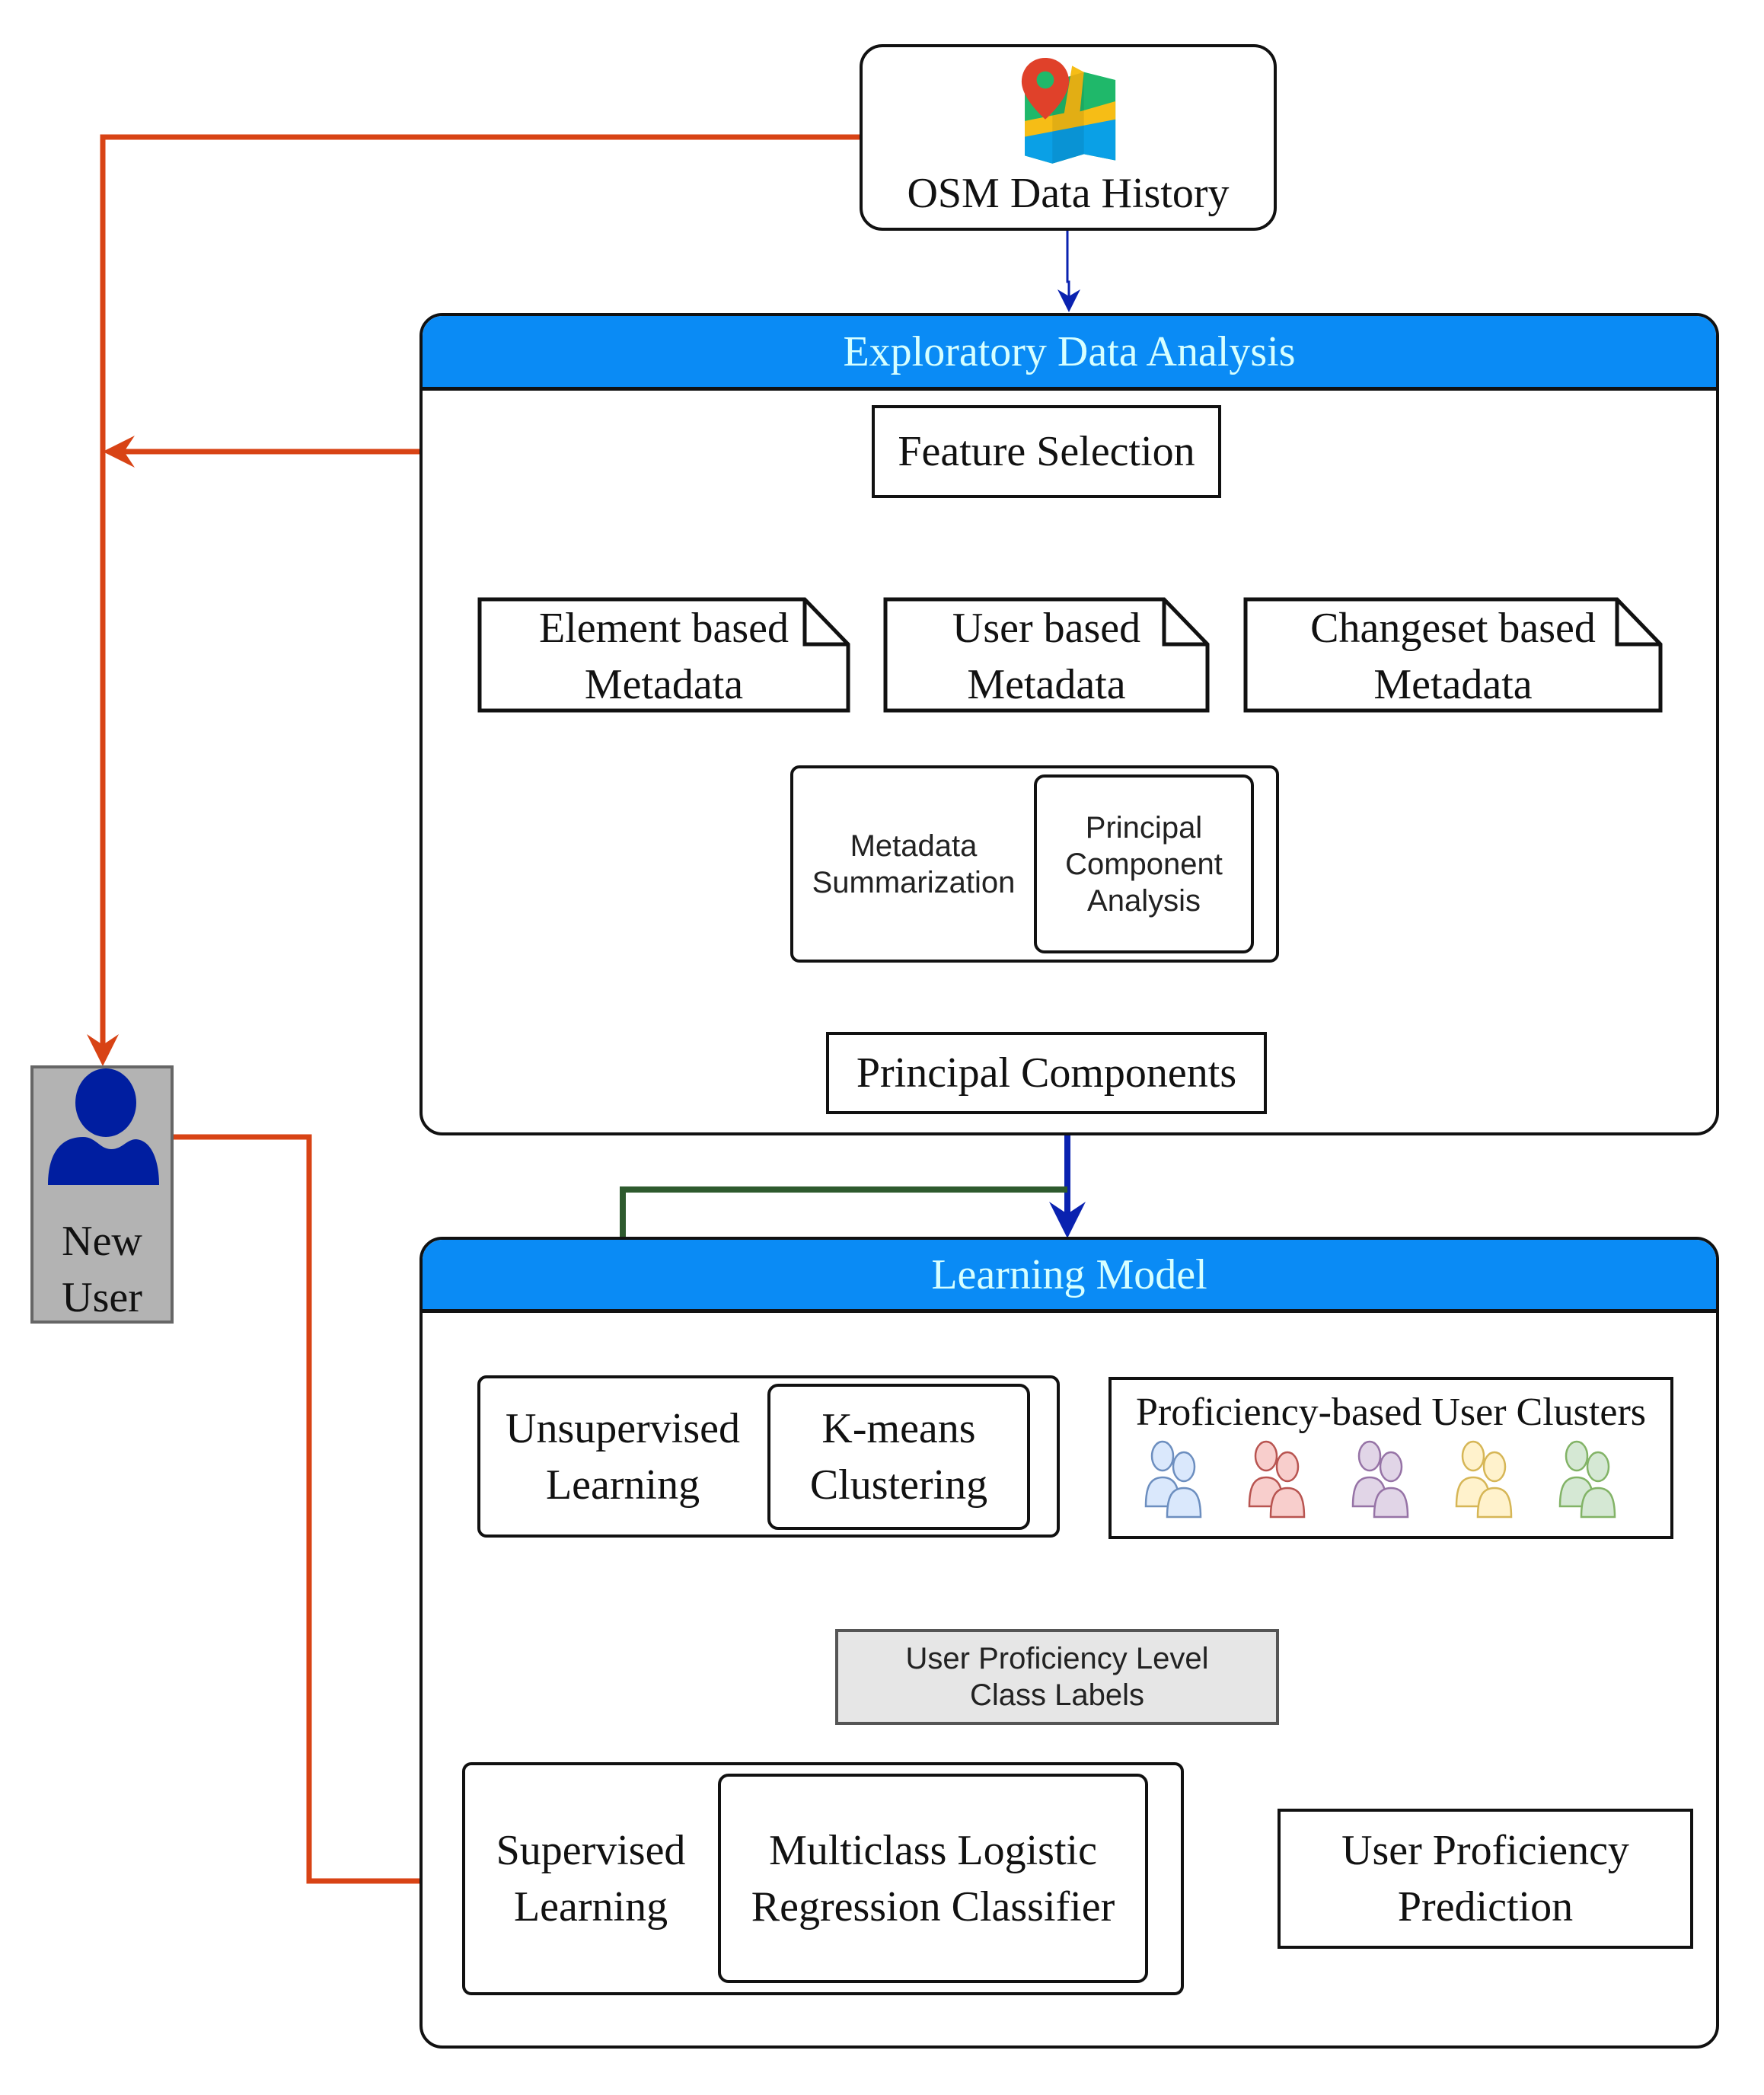  Describe the element at coordinates (1057, 1677) in the screenshot. I see `class-labels-node: User Proficiency Level Class Labels` at that location.